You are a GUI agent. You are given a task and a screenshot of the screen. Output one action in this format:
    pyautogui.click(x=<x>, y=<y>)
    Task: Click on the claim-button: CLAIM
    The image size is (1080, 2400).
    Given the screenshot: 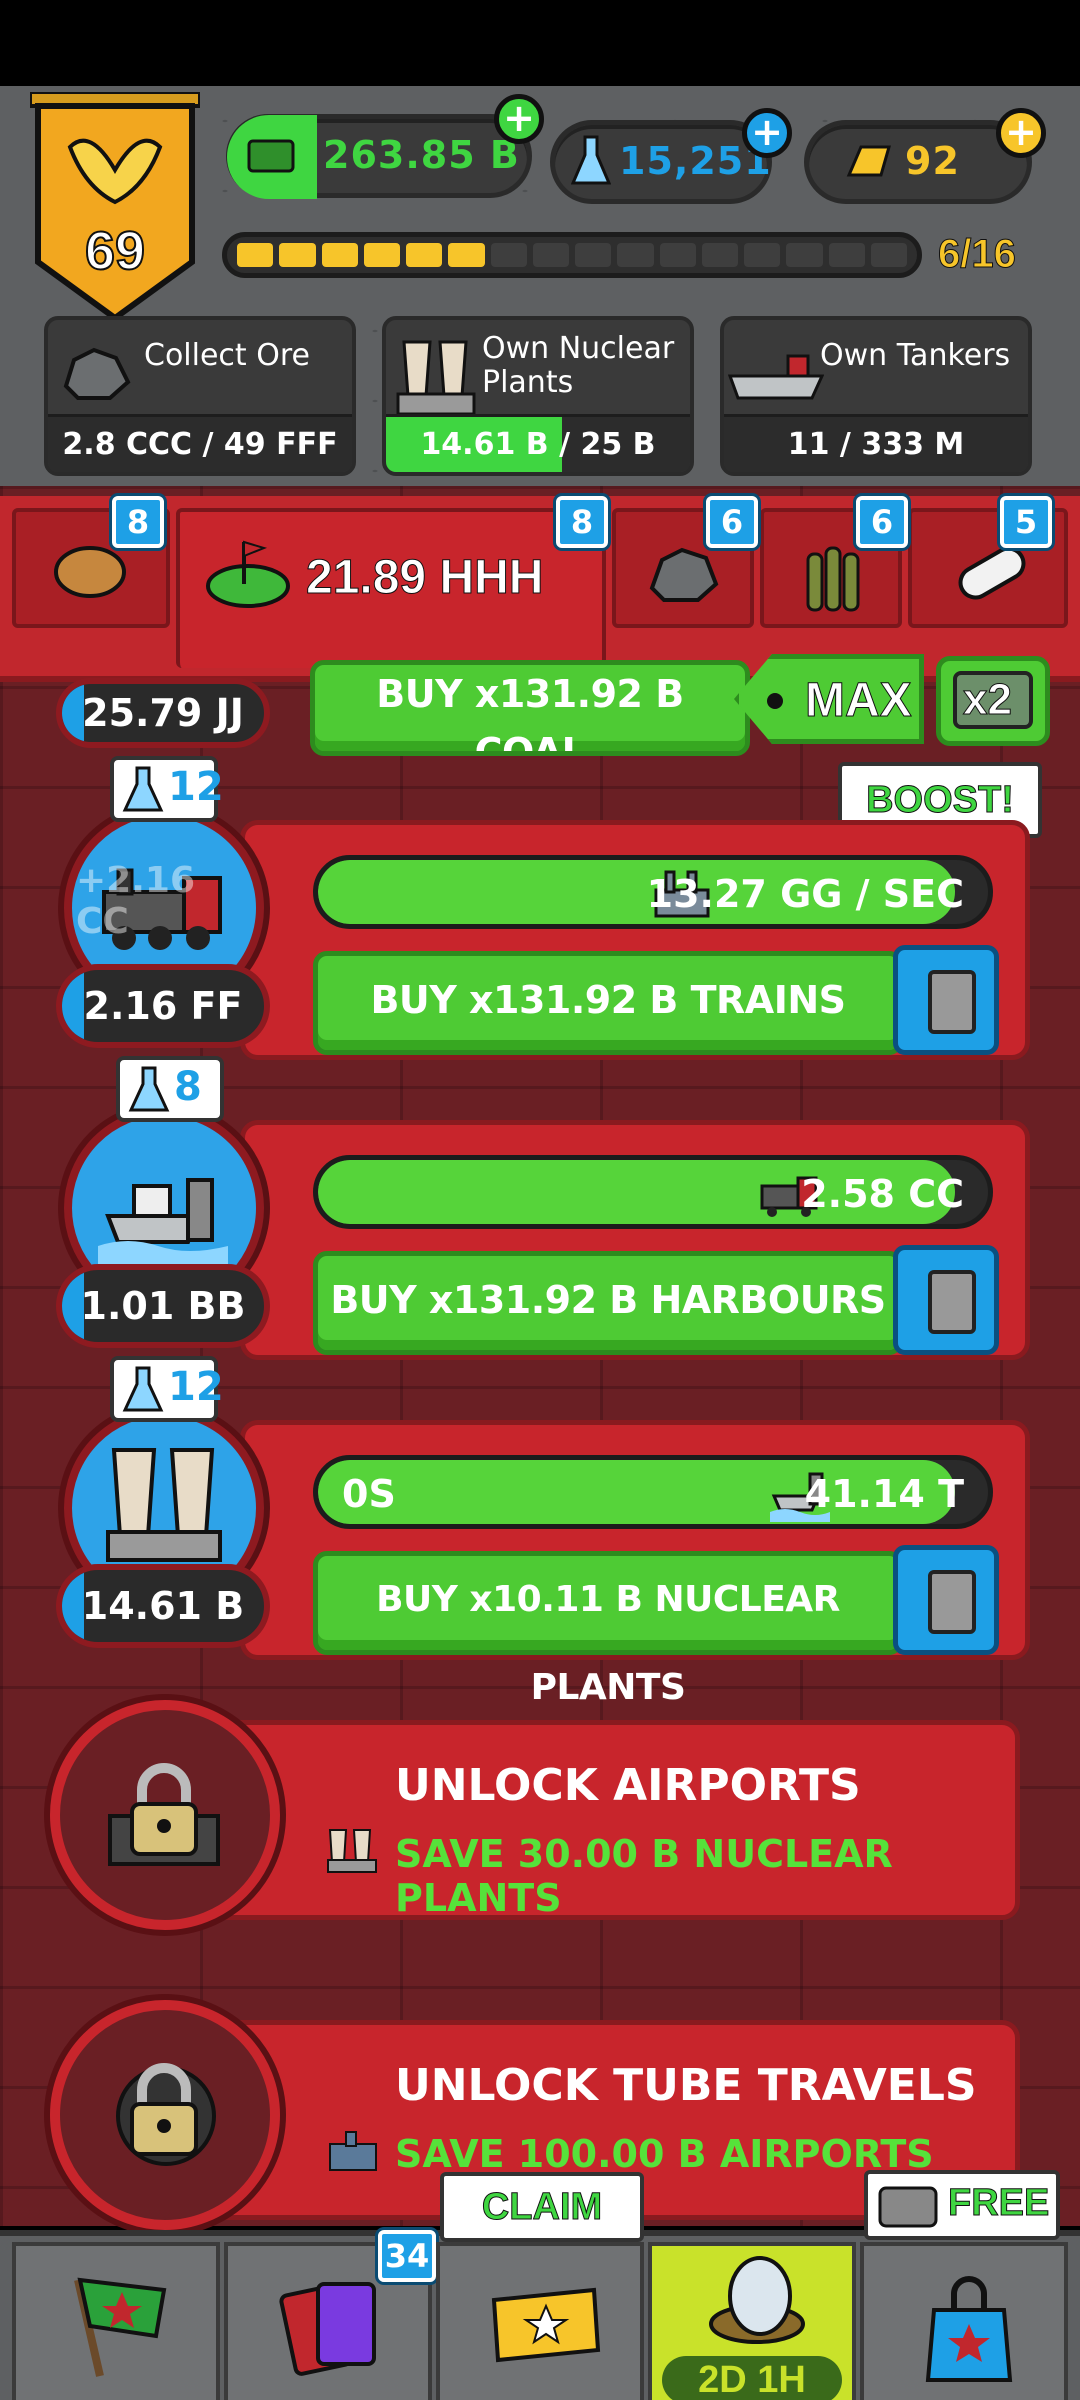 What is the action you would take?
    pyautogui.click(x=542, y=2207)
    